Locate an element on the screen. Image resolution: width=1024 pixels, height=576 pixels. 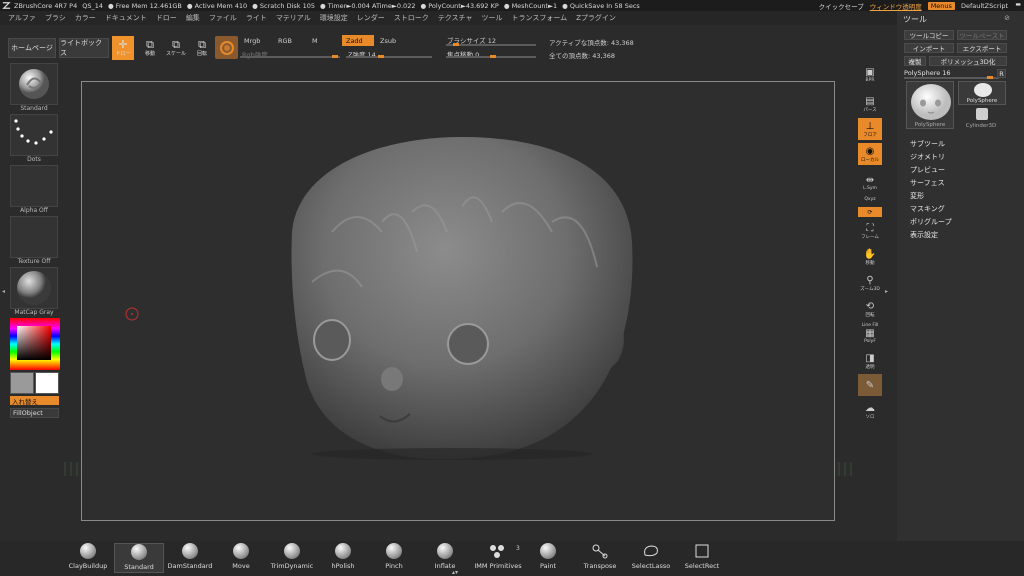
move-brush: Move is located at coordinates (241, 558).